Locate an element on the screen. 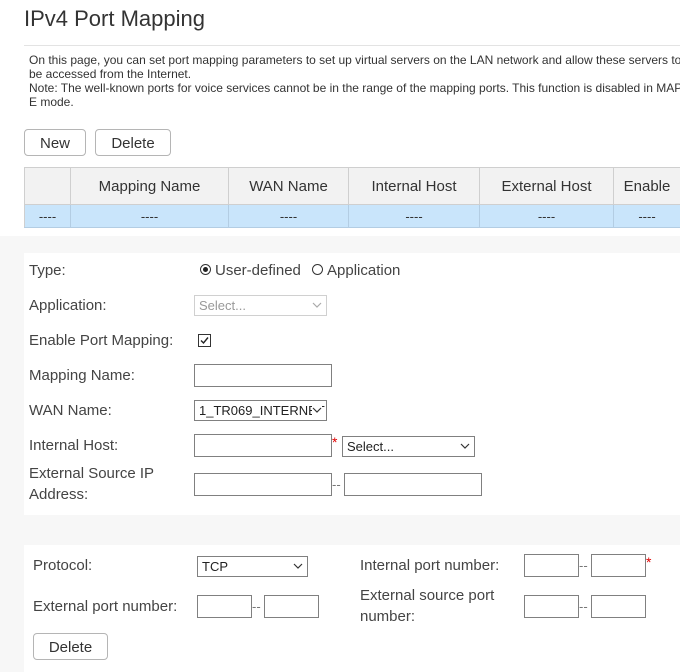 The width and height of the screenshot is (680, 672). protocol-select-value: TCP is located at coordinates (215, 566).